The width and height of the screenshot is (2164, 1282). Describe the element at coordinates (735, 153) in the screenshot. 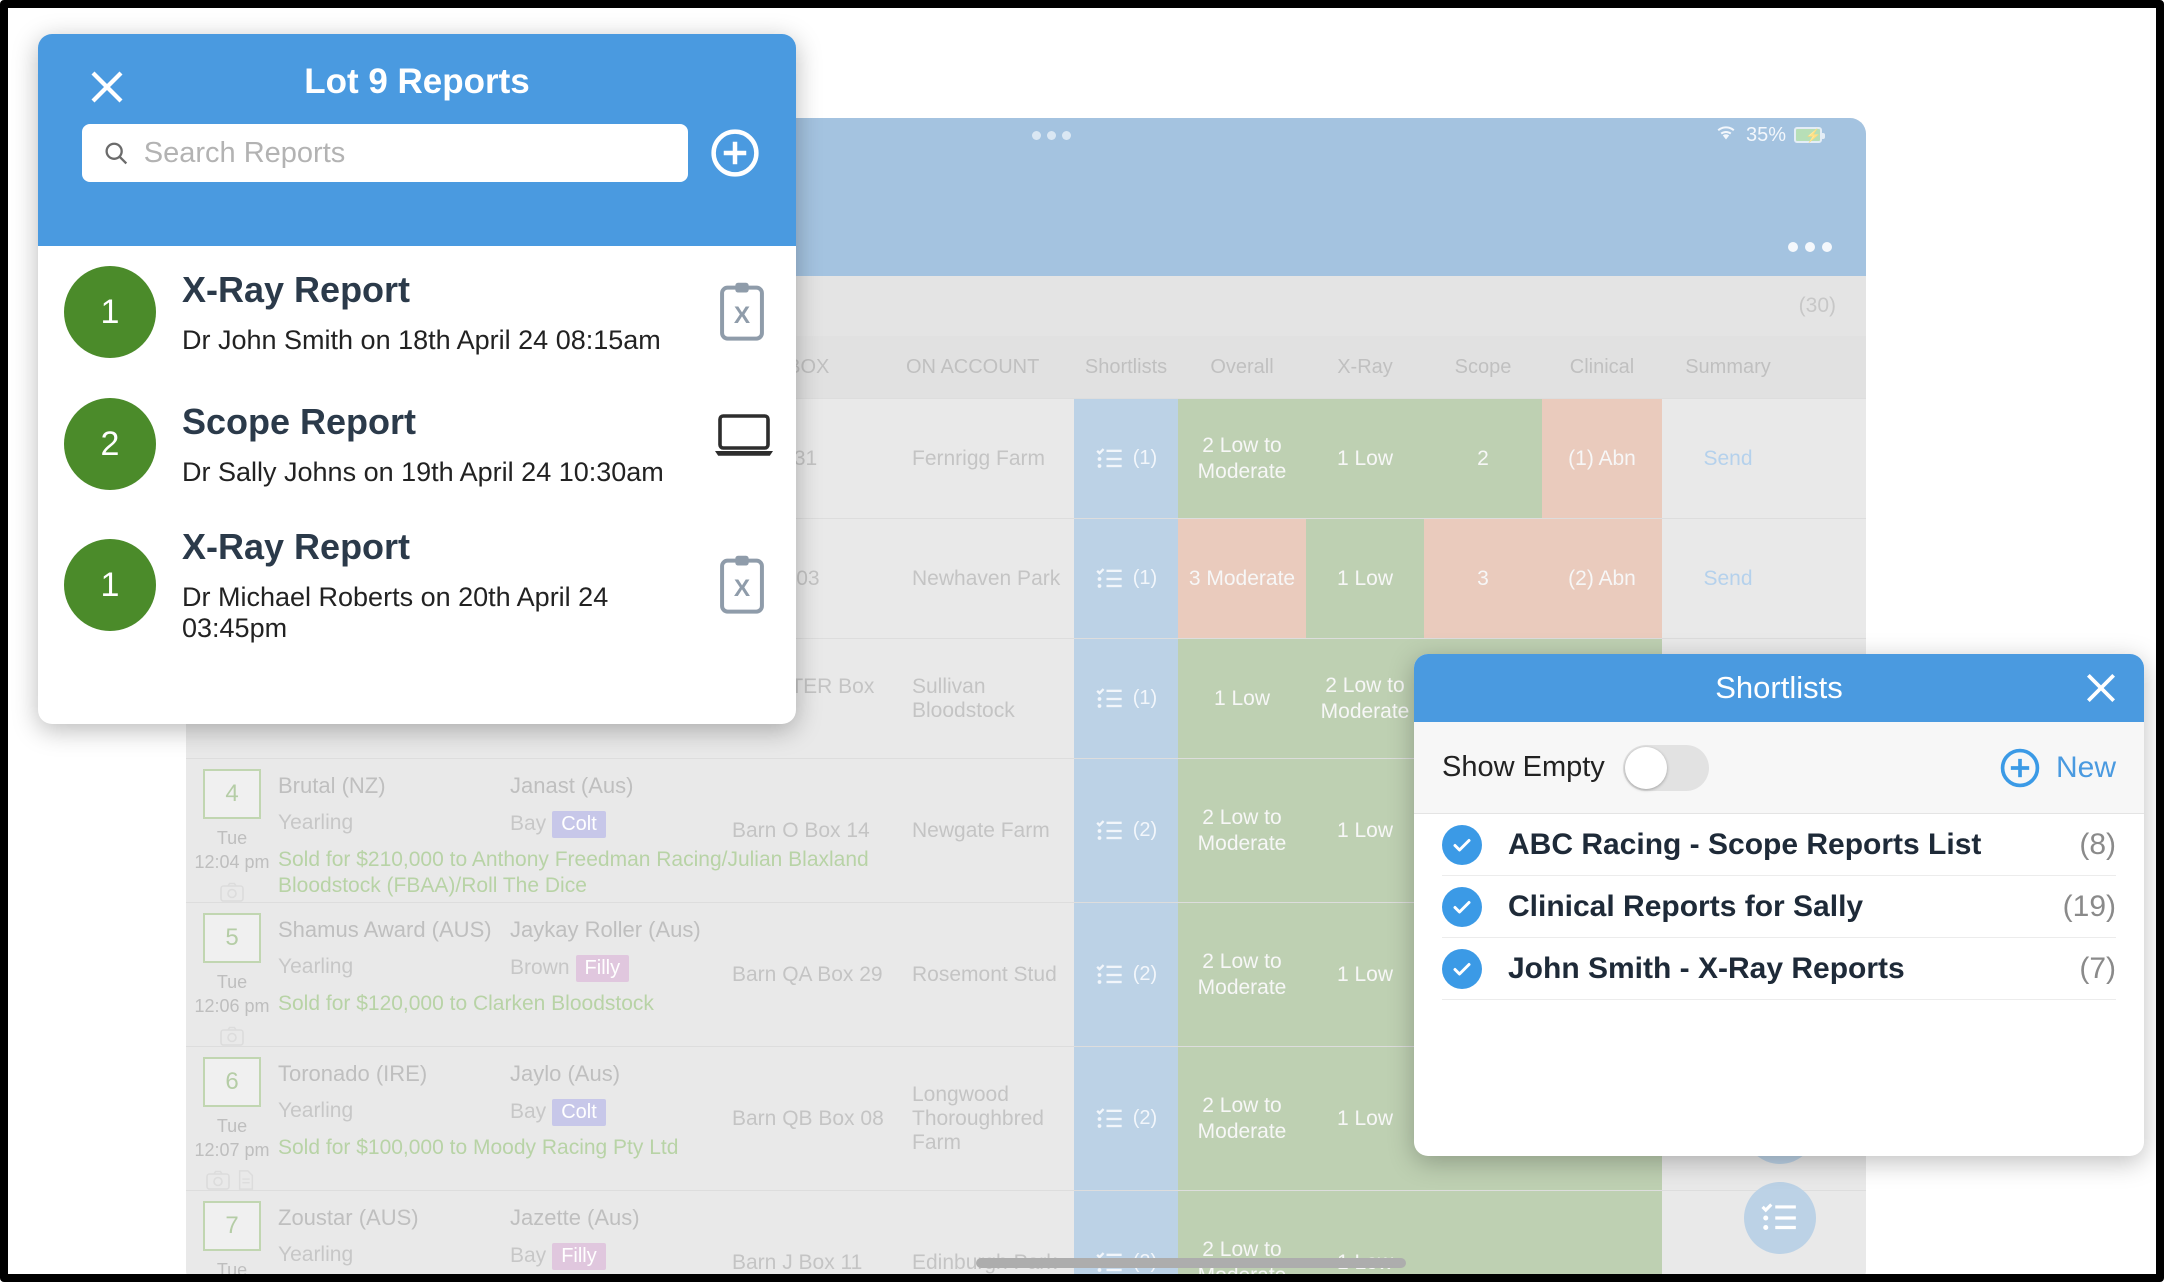

I see `add-report-button` at that location.